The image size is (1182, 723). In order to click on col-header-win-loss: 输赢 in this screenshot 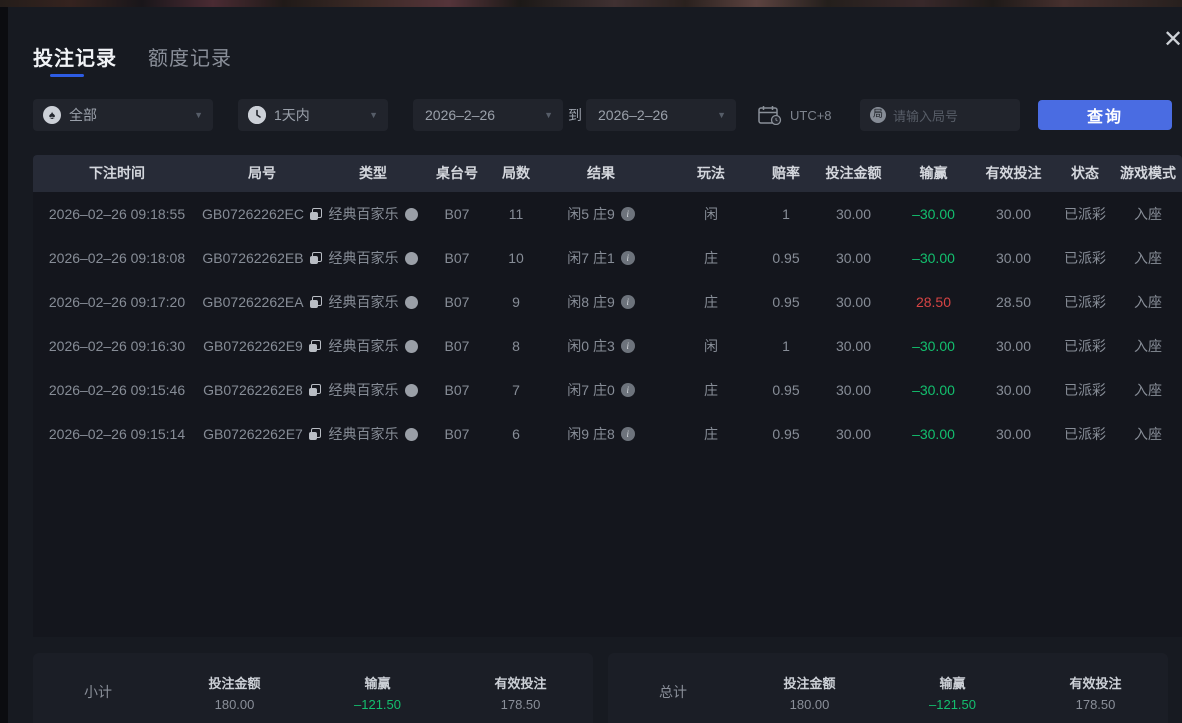, I will do `click(933, 173)`.